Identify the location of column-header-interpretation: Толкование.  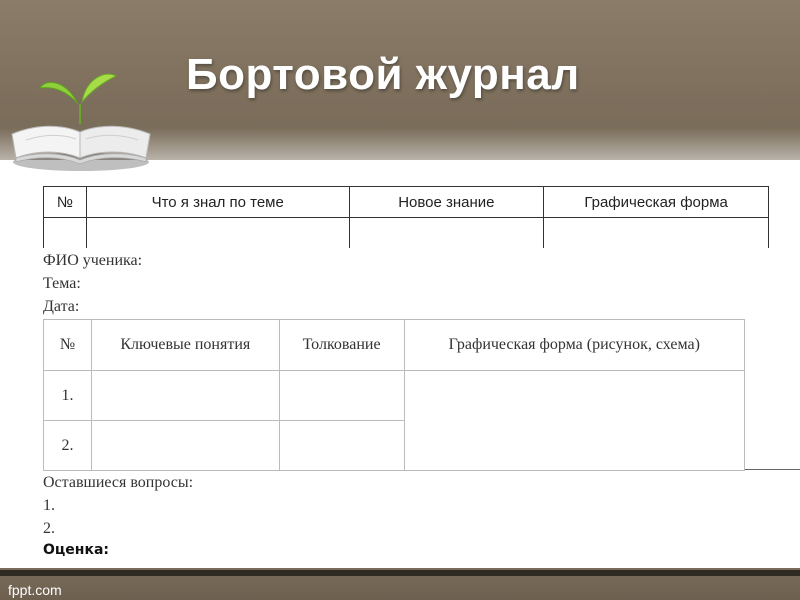
(341, 345).